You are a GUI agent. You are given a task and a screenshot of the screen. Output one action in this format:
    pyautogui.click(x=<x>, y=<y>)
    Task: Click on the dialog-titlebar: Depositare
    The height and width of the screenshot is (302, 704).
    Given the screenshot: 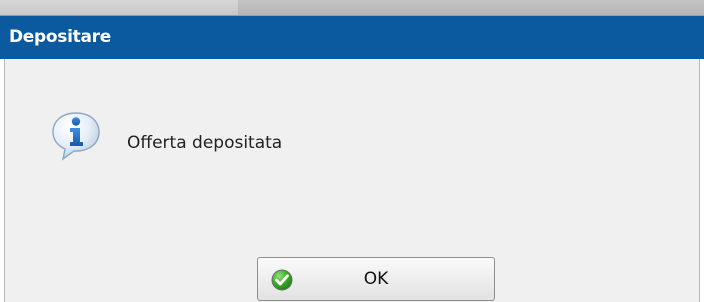 What is the action you would take?
    pyautogui.click(x=352, y=37)
    